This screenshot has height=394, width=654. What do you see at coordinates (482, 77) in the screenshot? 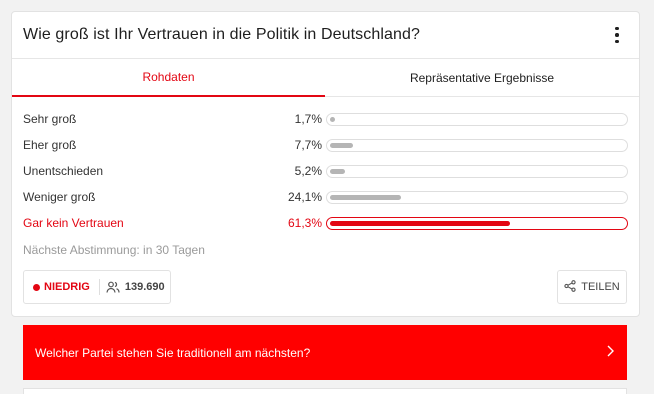
I see `tab-representative-results: Repräsentative Ergebnisse` at bounding box center [482, 77].